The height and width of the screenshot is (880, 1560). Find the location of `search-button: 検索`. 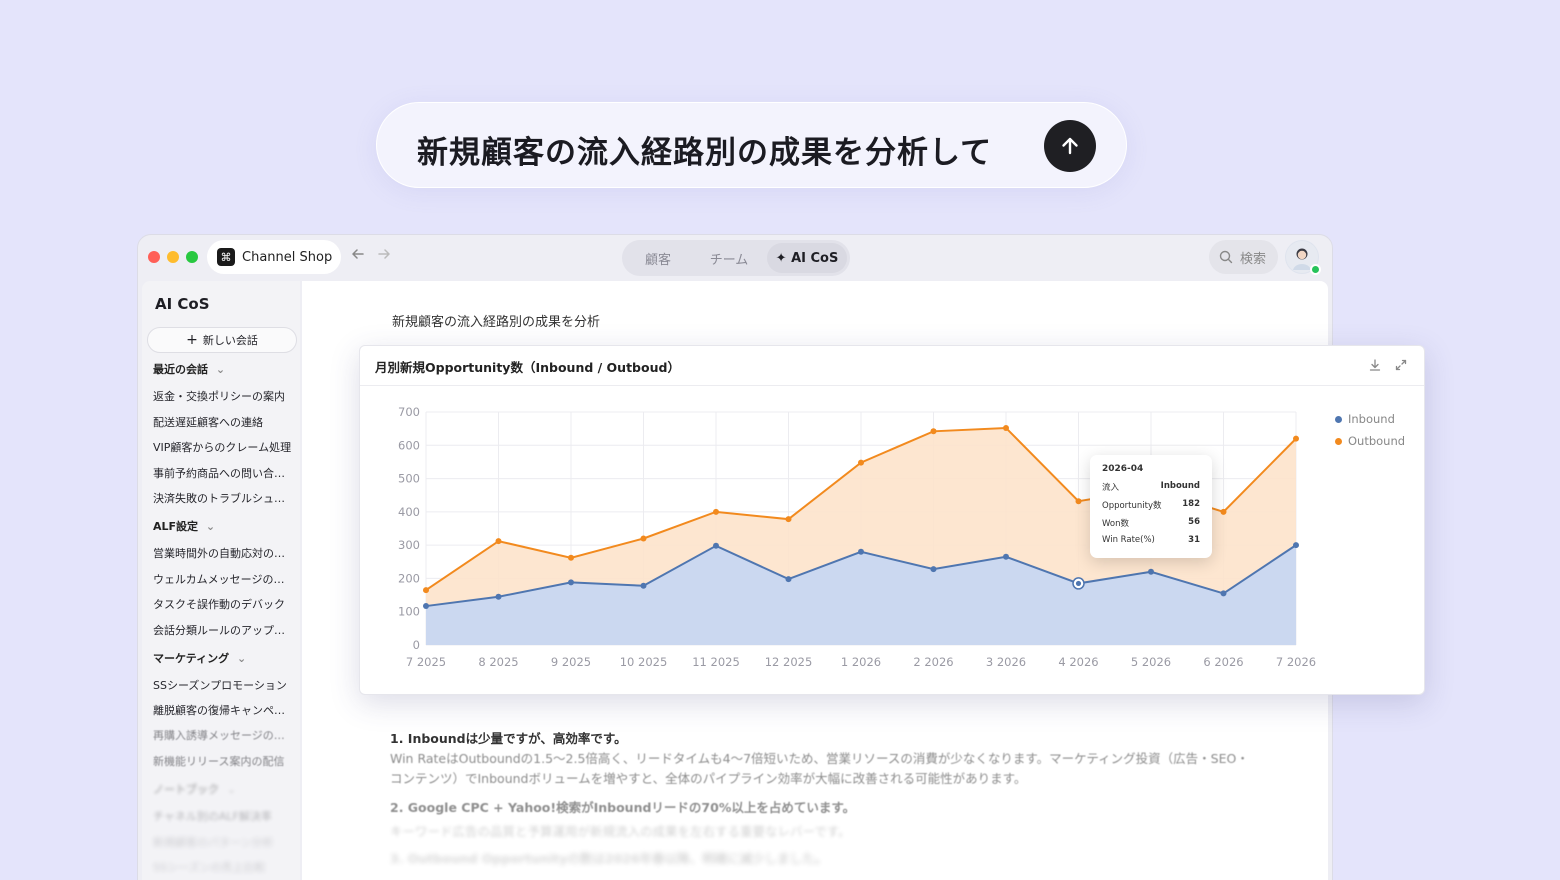

search-button: 検索 is located at coordinates (1243, 257).